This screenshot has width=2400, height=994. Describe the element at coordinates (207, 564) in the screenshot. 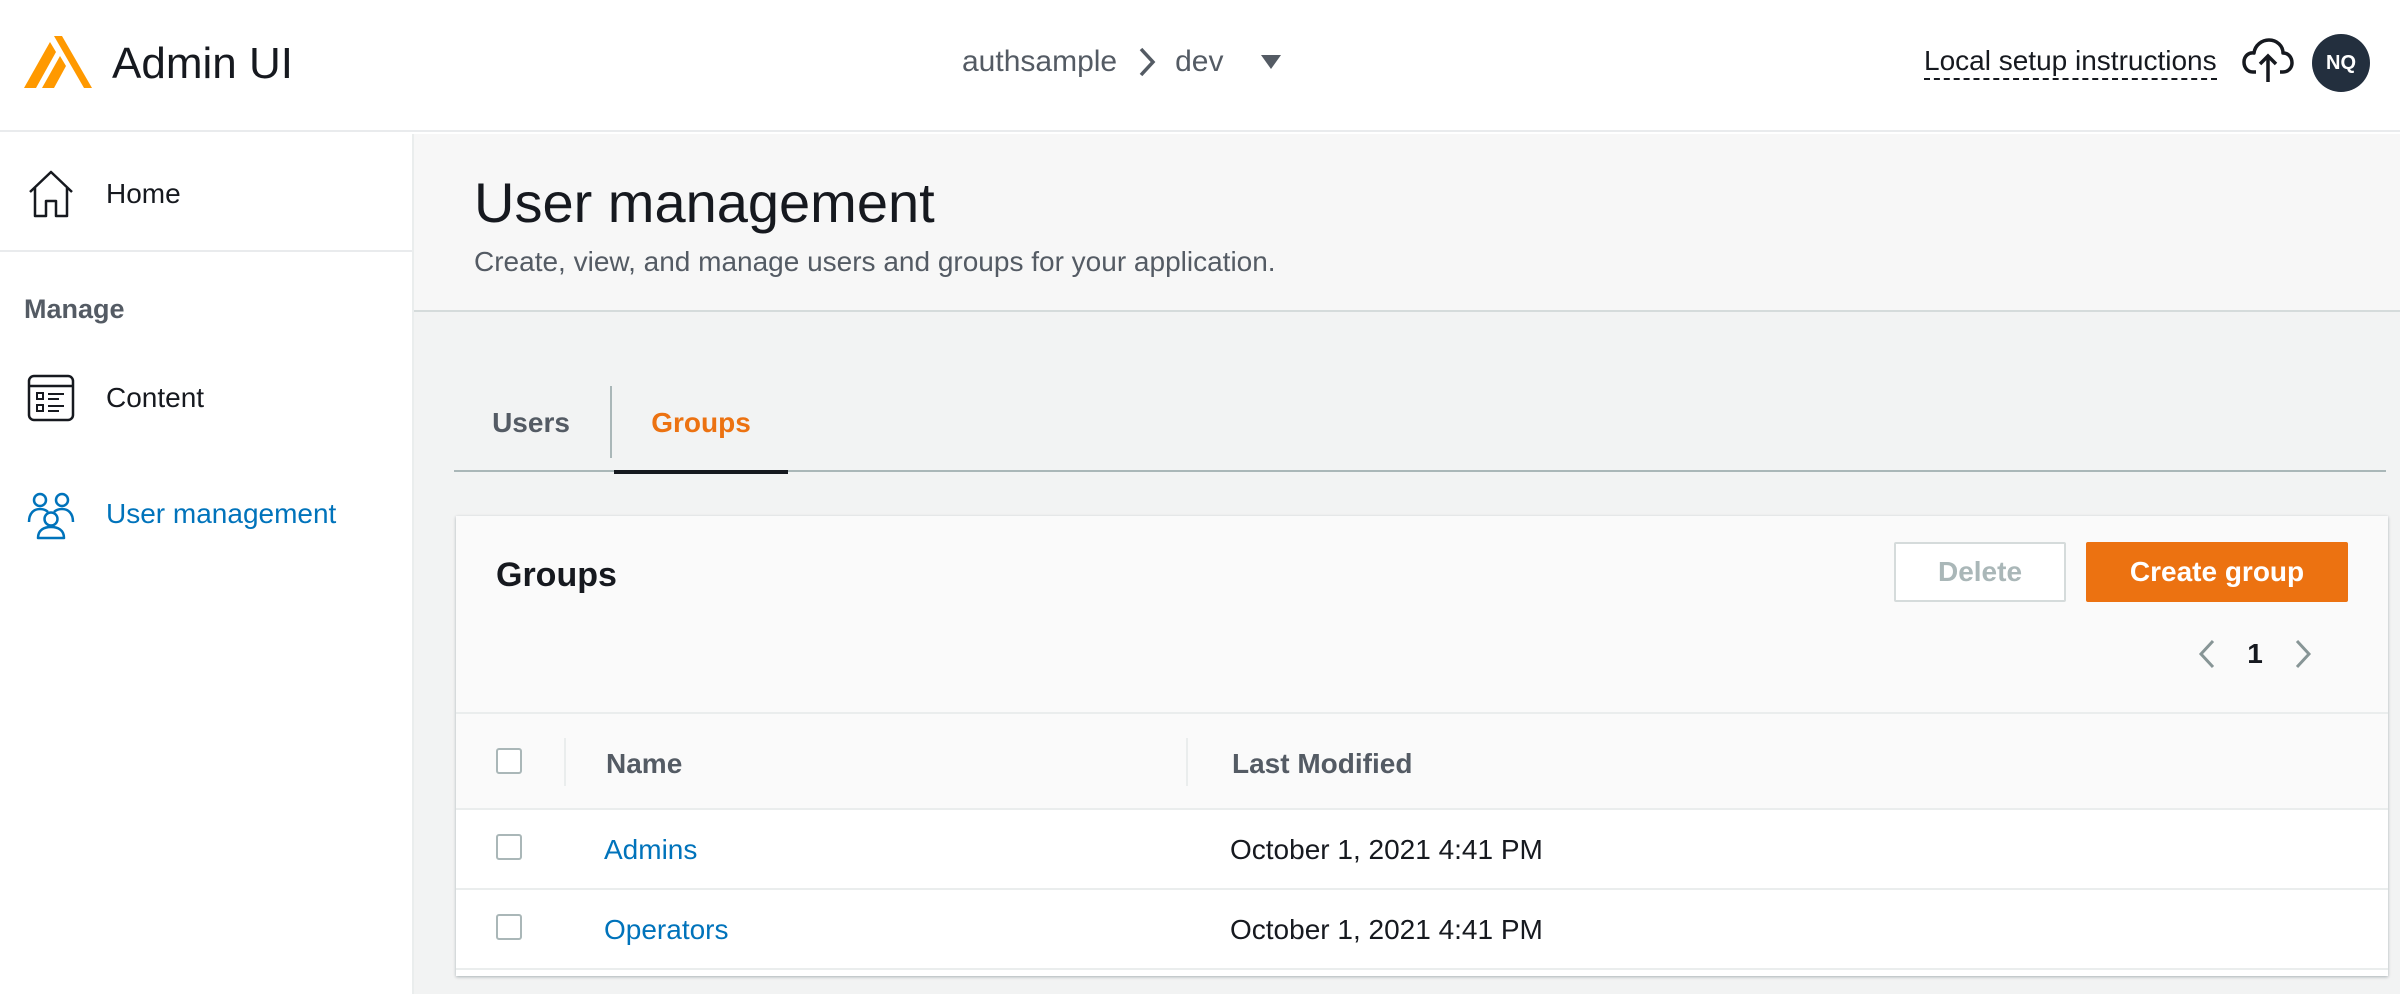

I see `sidebar: Home Manage Content User management` at that location.